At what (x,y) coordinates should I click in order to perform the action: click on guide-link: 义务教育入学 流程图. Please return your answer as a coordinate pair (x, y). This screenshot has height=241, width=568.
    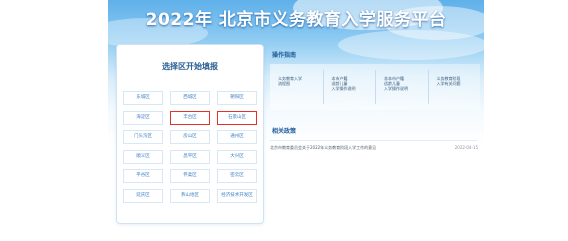
    Looking at the image, I should click on (296, 87).